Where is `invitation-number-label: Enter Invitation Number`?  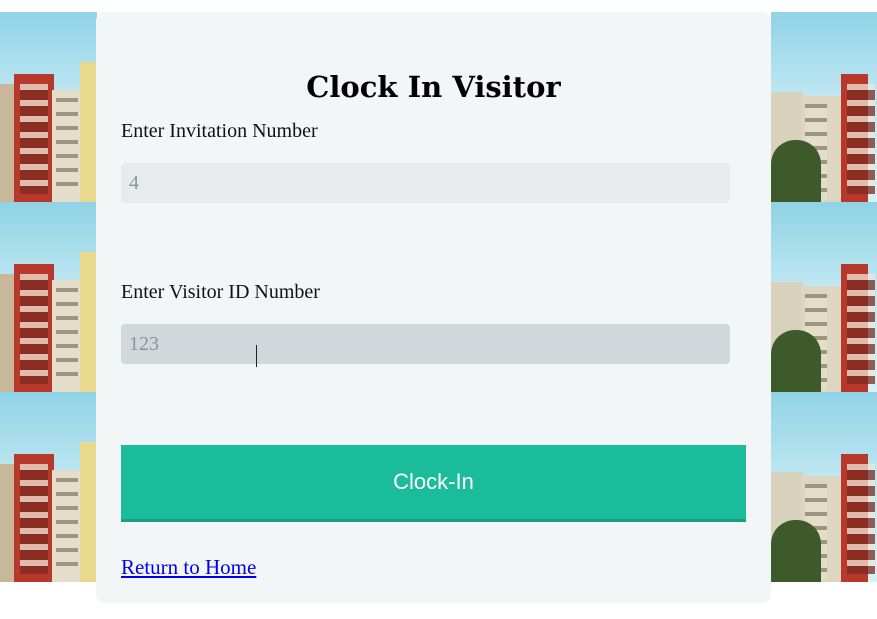 invitation-number-label: Enter Invitation Number is located at coordinates (219, 131).